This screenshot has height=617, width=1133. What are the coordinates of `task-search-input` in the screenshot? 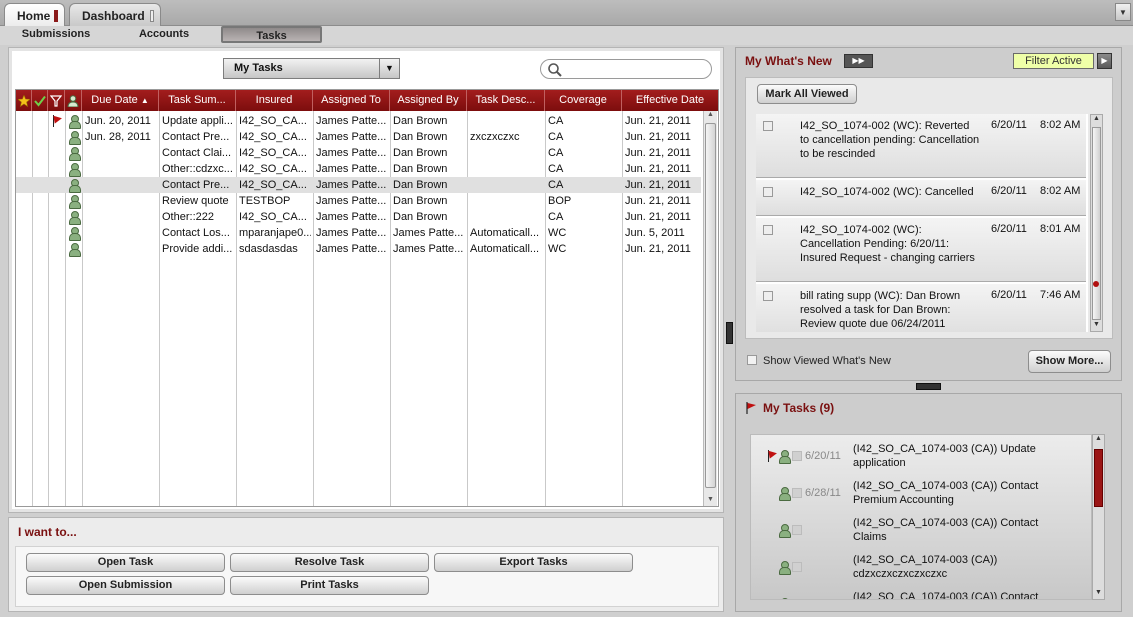 It's located at (626, 69).